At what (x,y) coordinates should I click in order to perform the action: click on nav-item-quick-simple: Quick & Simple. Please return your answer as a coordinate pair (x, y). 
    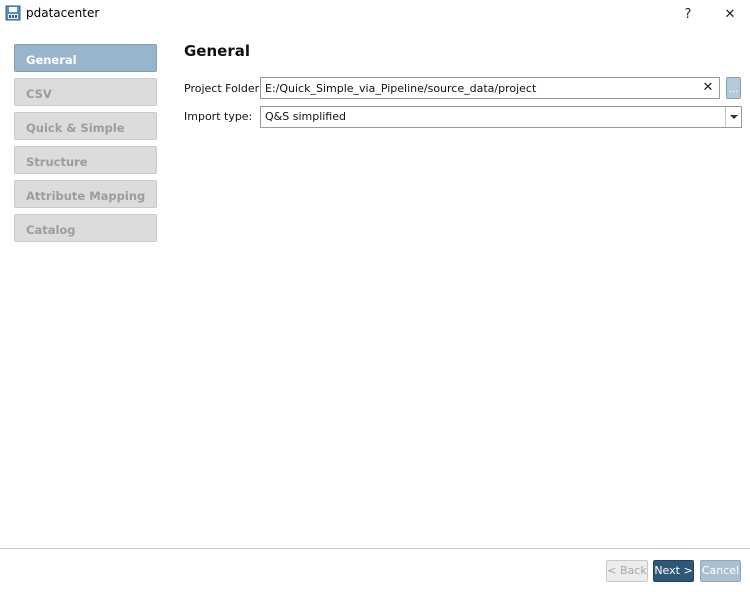
    Looking at the image, I should click on (85, 126).